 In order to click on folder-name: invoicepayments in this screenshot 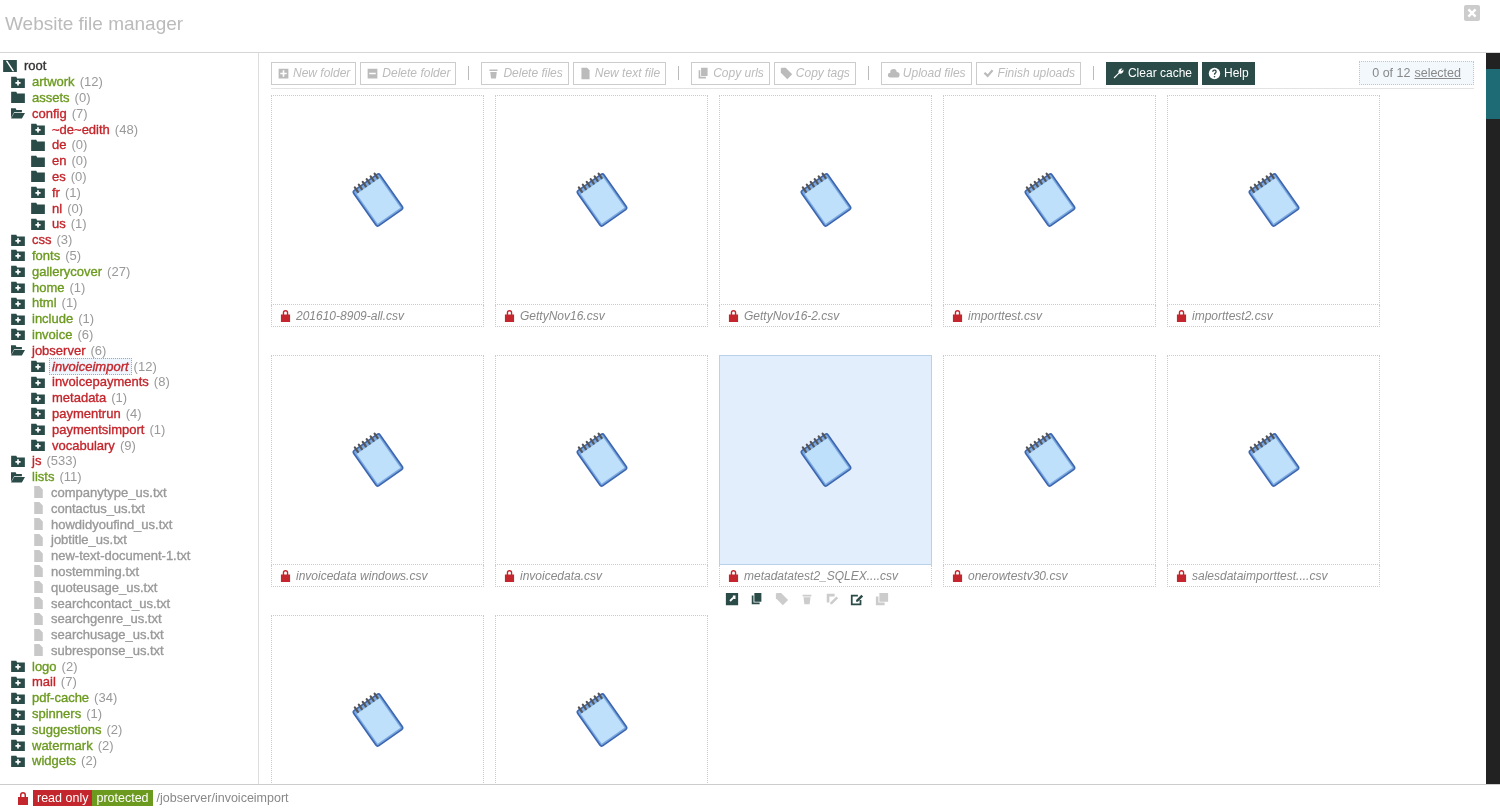, I will do `click(100, 382)`.